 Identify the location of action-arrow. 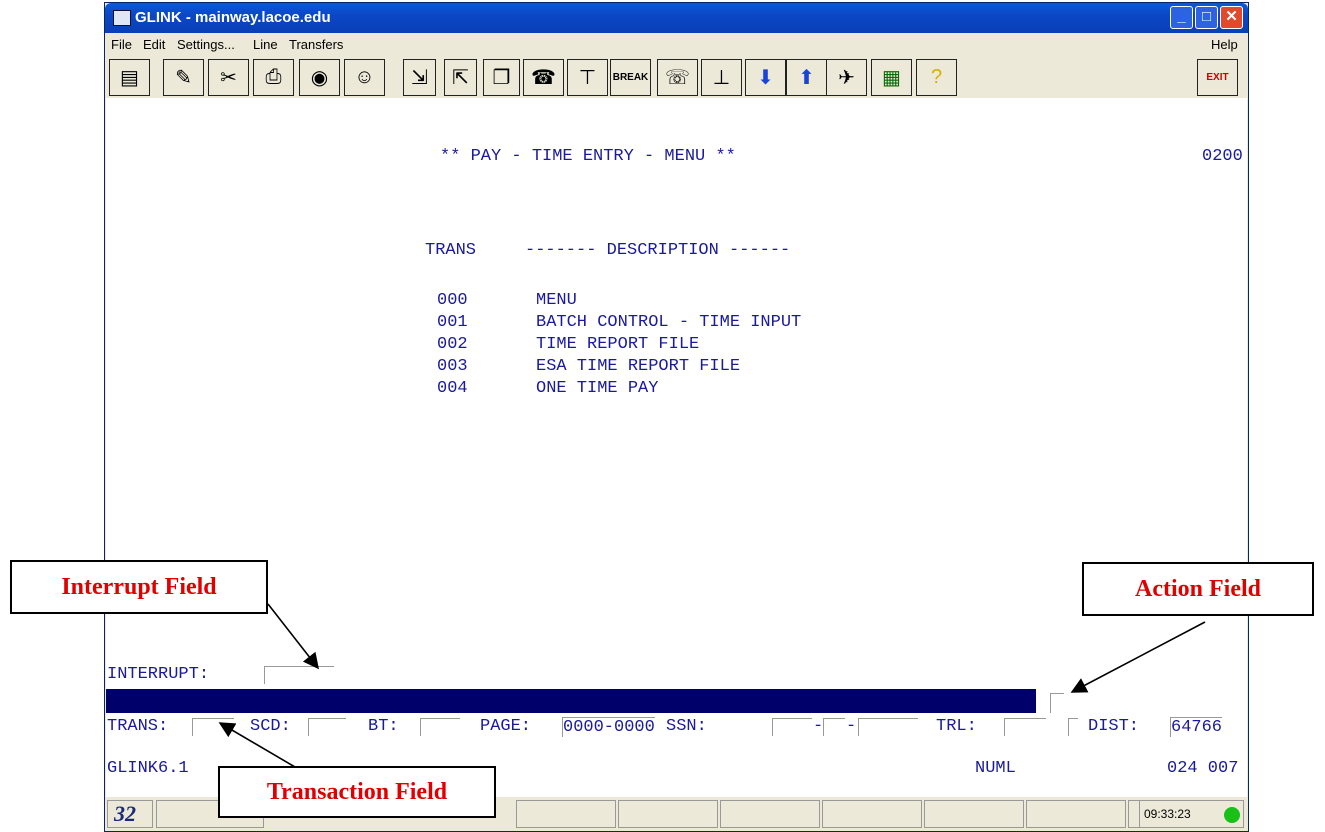
(1138, 657).